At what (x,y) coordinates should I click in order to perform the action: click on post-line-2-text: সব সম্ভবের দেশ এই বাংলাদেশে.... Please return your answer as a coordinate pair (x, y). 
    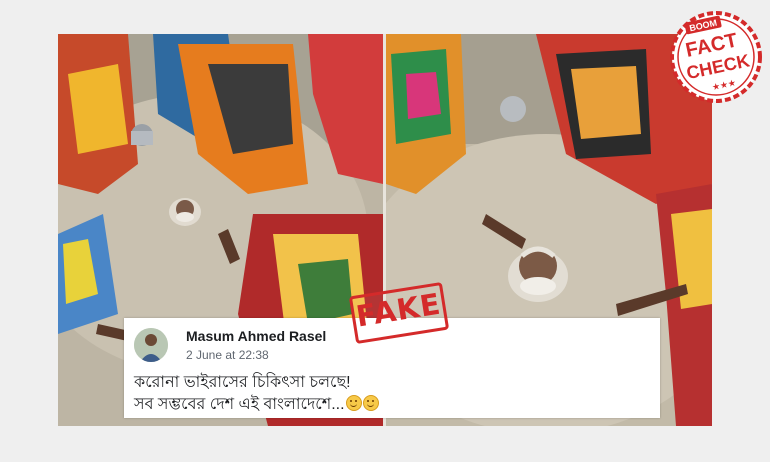
    Looking at the image, I should click on (239, 404).